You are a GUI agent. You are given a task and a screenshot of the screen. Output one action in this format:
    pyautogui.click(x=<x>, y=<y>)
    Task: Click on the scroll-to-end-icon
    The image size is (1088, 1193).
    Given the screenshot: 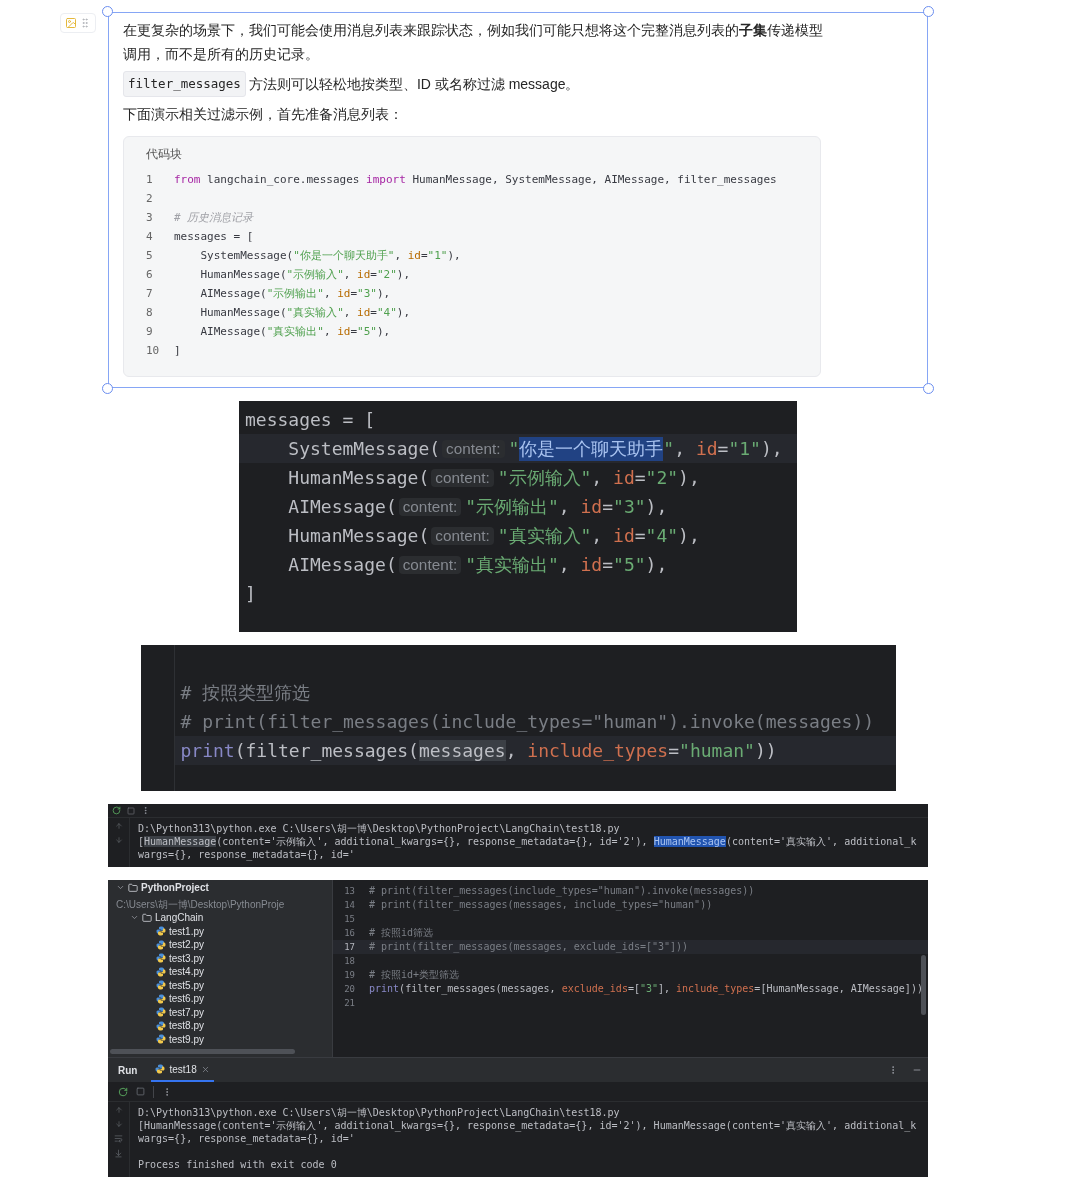 What is the action you would take?
    pyautogui.click(x=118, y=1153)
    